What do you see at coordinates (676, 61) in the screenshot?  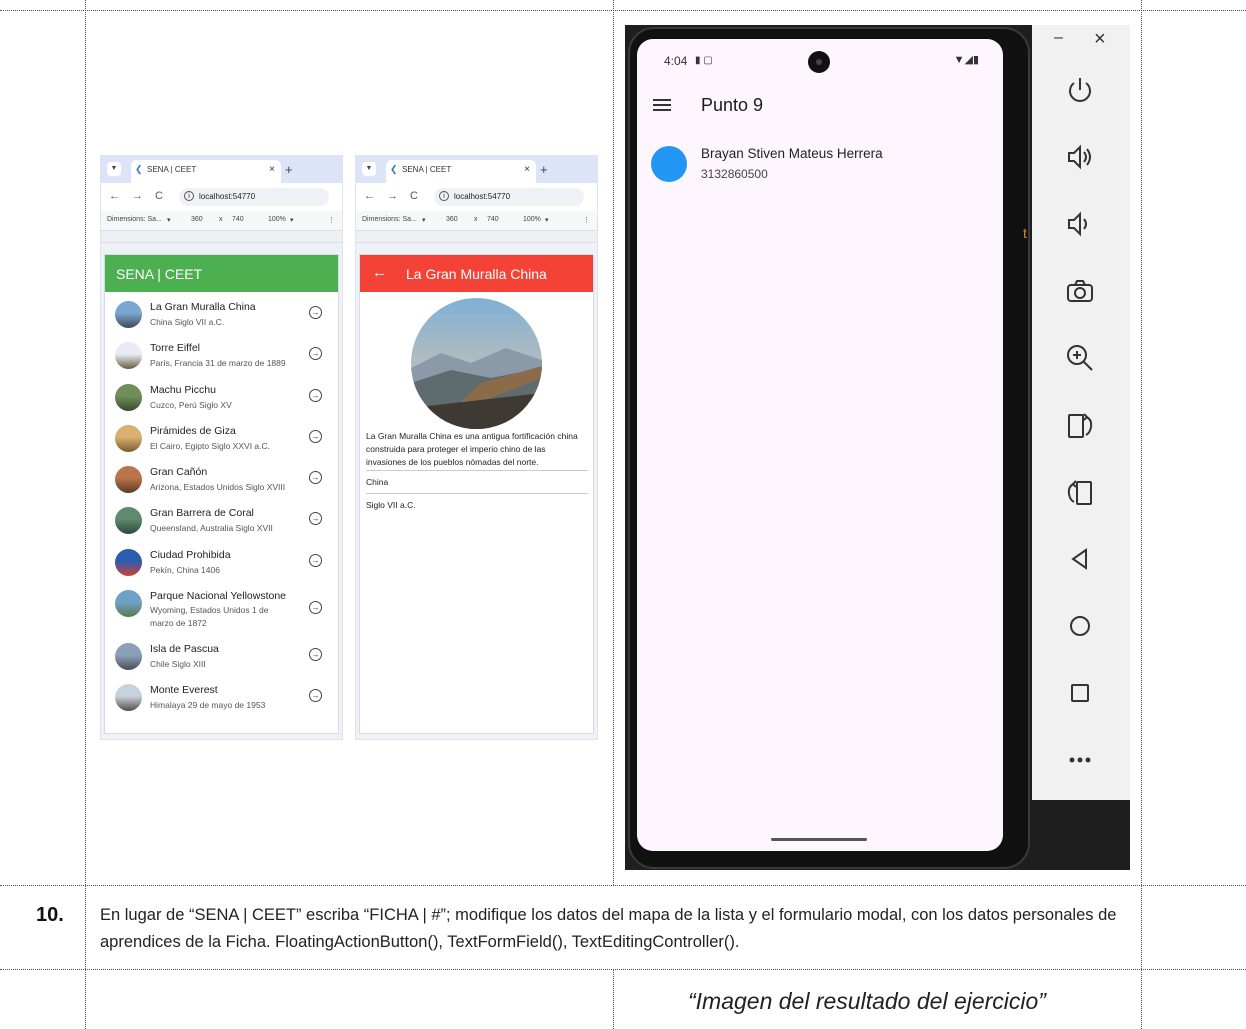 I see `status-time: 4:04` at bounding box center [676, 61].